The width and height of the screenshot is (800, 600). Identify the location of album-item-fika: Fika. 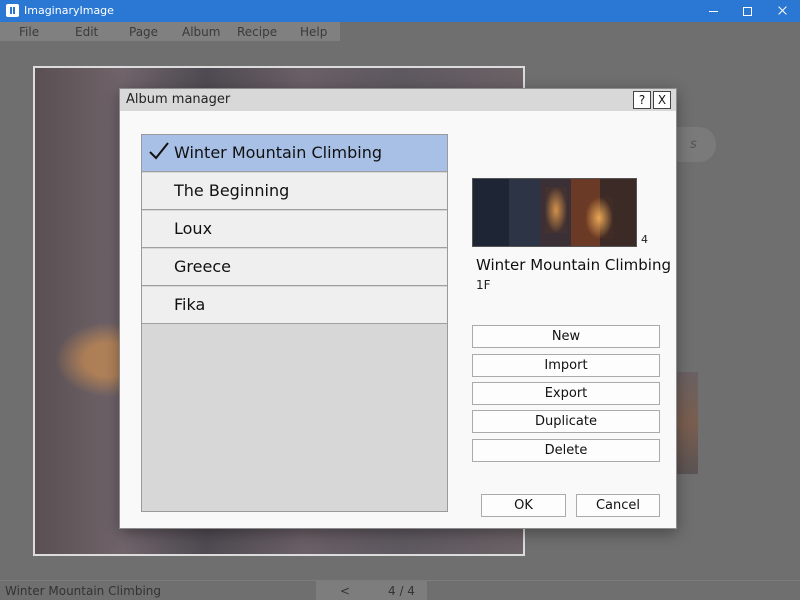
(294, 305).